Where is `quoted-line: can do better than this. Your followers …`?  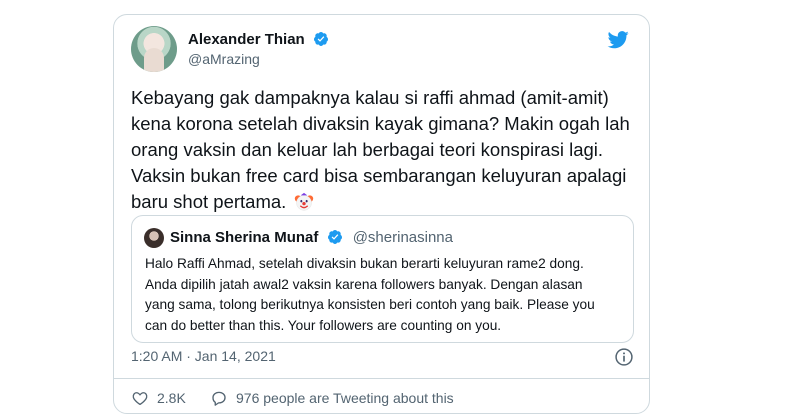
quoted-line: can do better than this. Your followers … is located at coordinates (323, 325).